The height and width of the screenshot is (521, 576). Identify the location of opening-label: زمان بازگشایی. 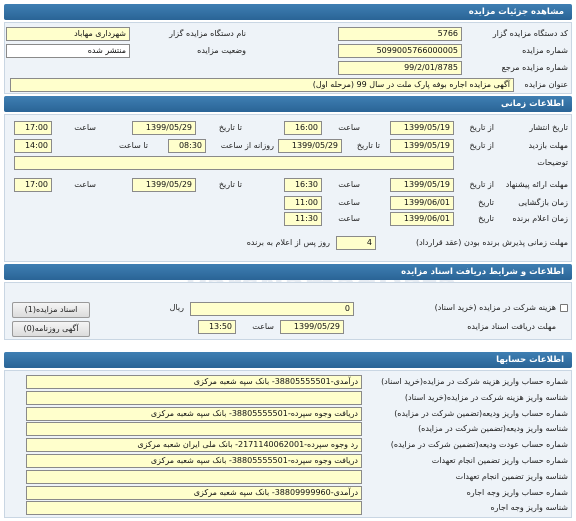
(543, 202).